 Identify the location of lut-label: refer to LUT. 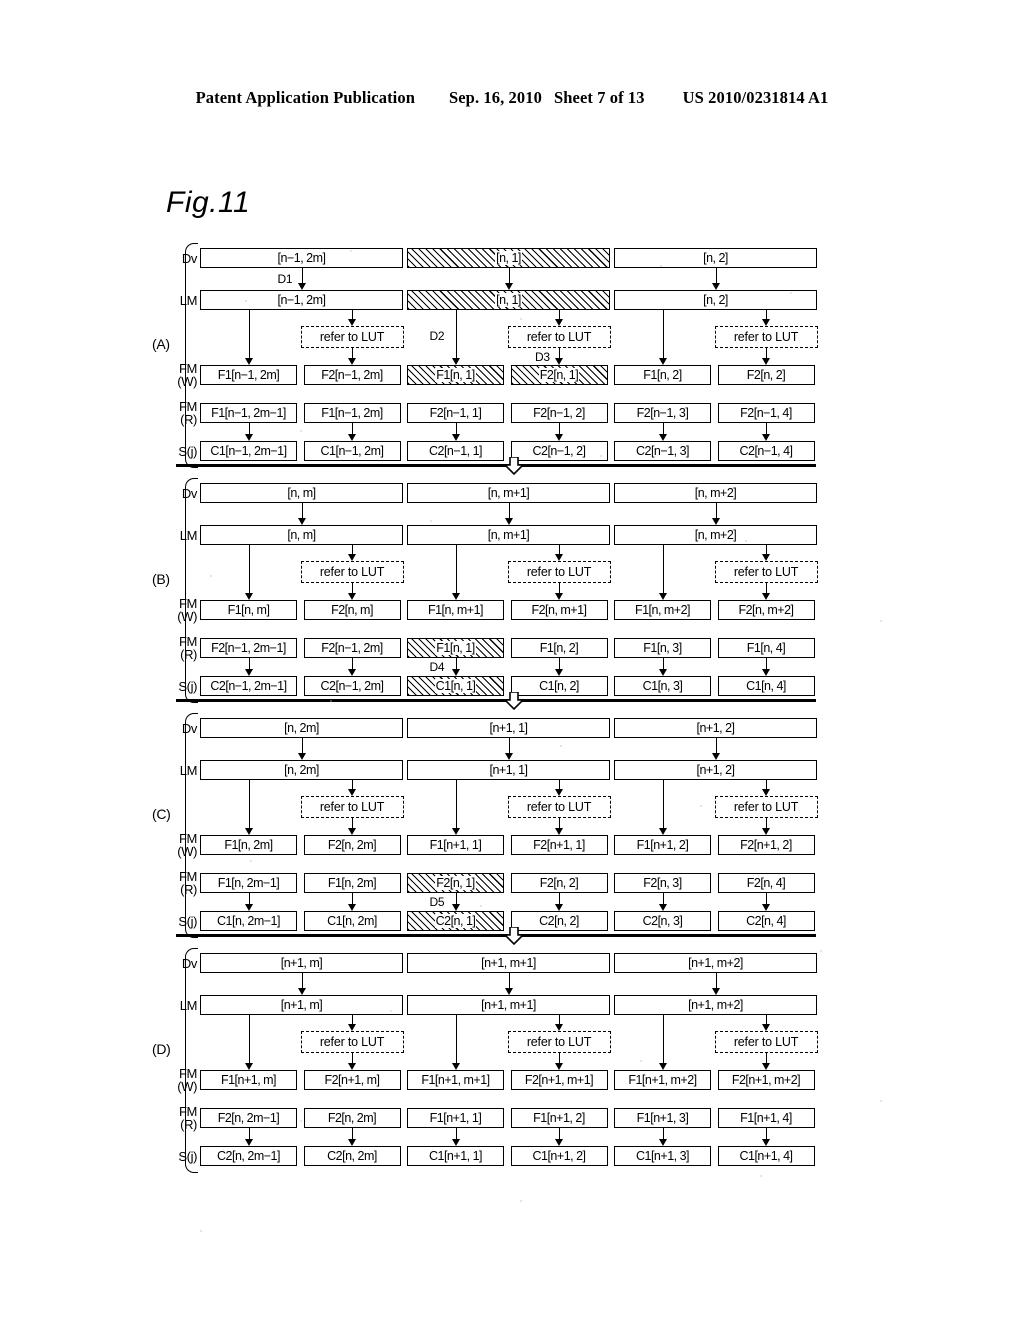
(559, 337).